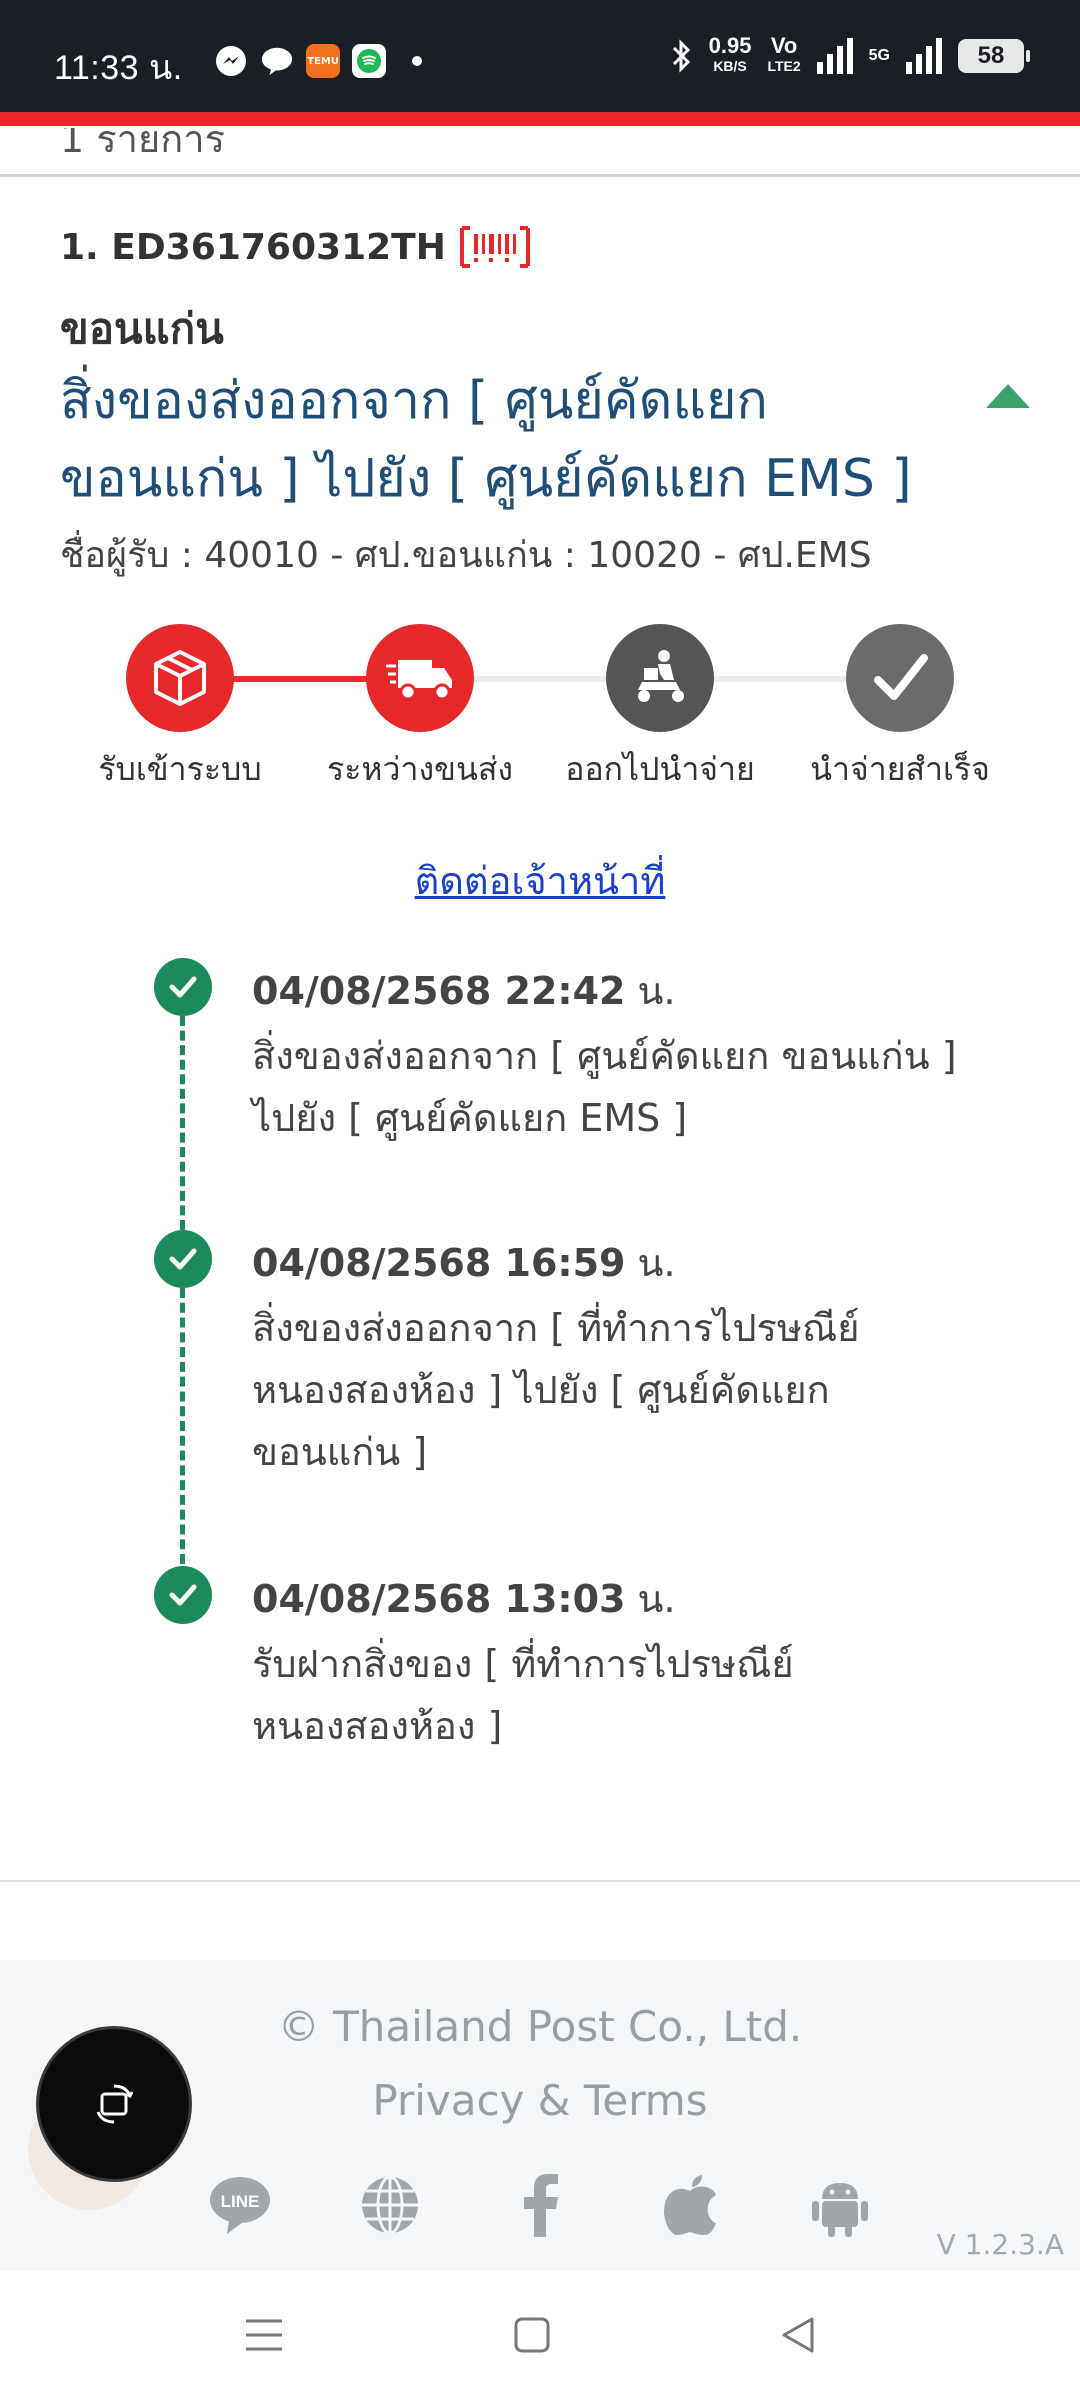 This screenshot has width=1080, height=2400. Describe the element at coordinates (231, 61) in the screenshot. I see `messenger-icon` at that location.